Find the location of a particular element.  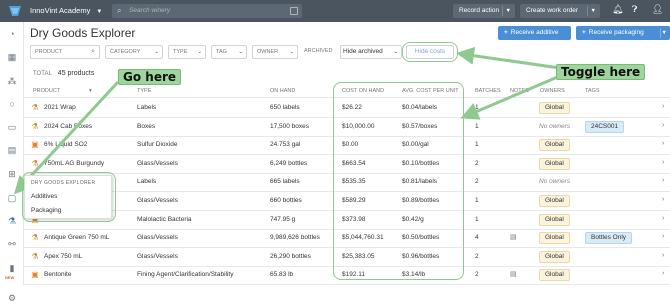

plus-icon: + is located at coordinates (506, 32).